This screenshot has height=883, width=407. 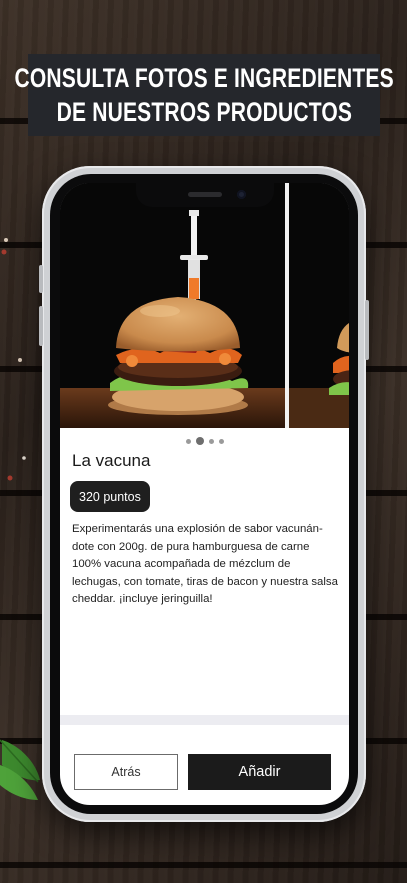 What do you see at coordinates (199, 441) in the screenshot?
I see `page-dot-active` at bounding box center [199, 441].